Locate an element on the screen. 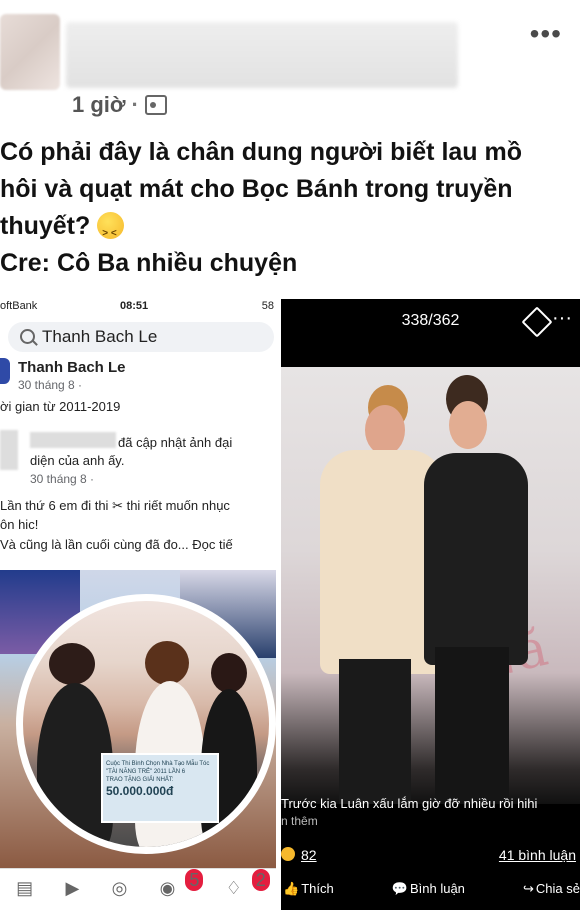  man-right-pants is located at coordinates (472, 724).